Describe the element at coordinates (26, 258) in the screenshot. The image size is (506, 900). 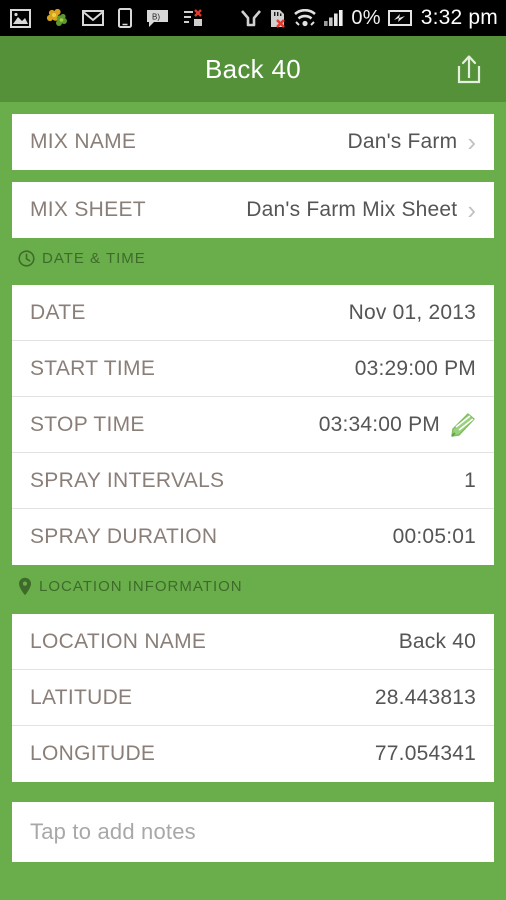
I see `clock-icon` at that location.